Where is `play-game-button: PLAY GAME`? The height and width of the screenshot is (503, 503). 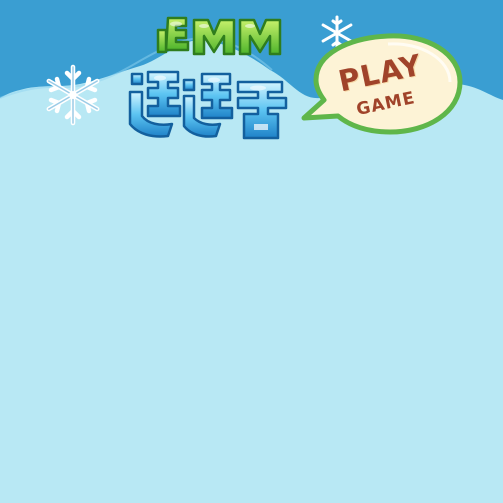 play-game-button: PLAY GAME is located at coordinates (383, 85).